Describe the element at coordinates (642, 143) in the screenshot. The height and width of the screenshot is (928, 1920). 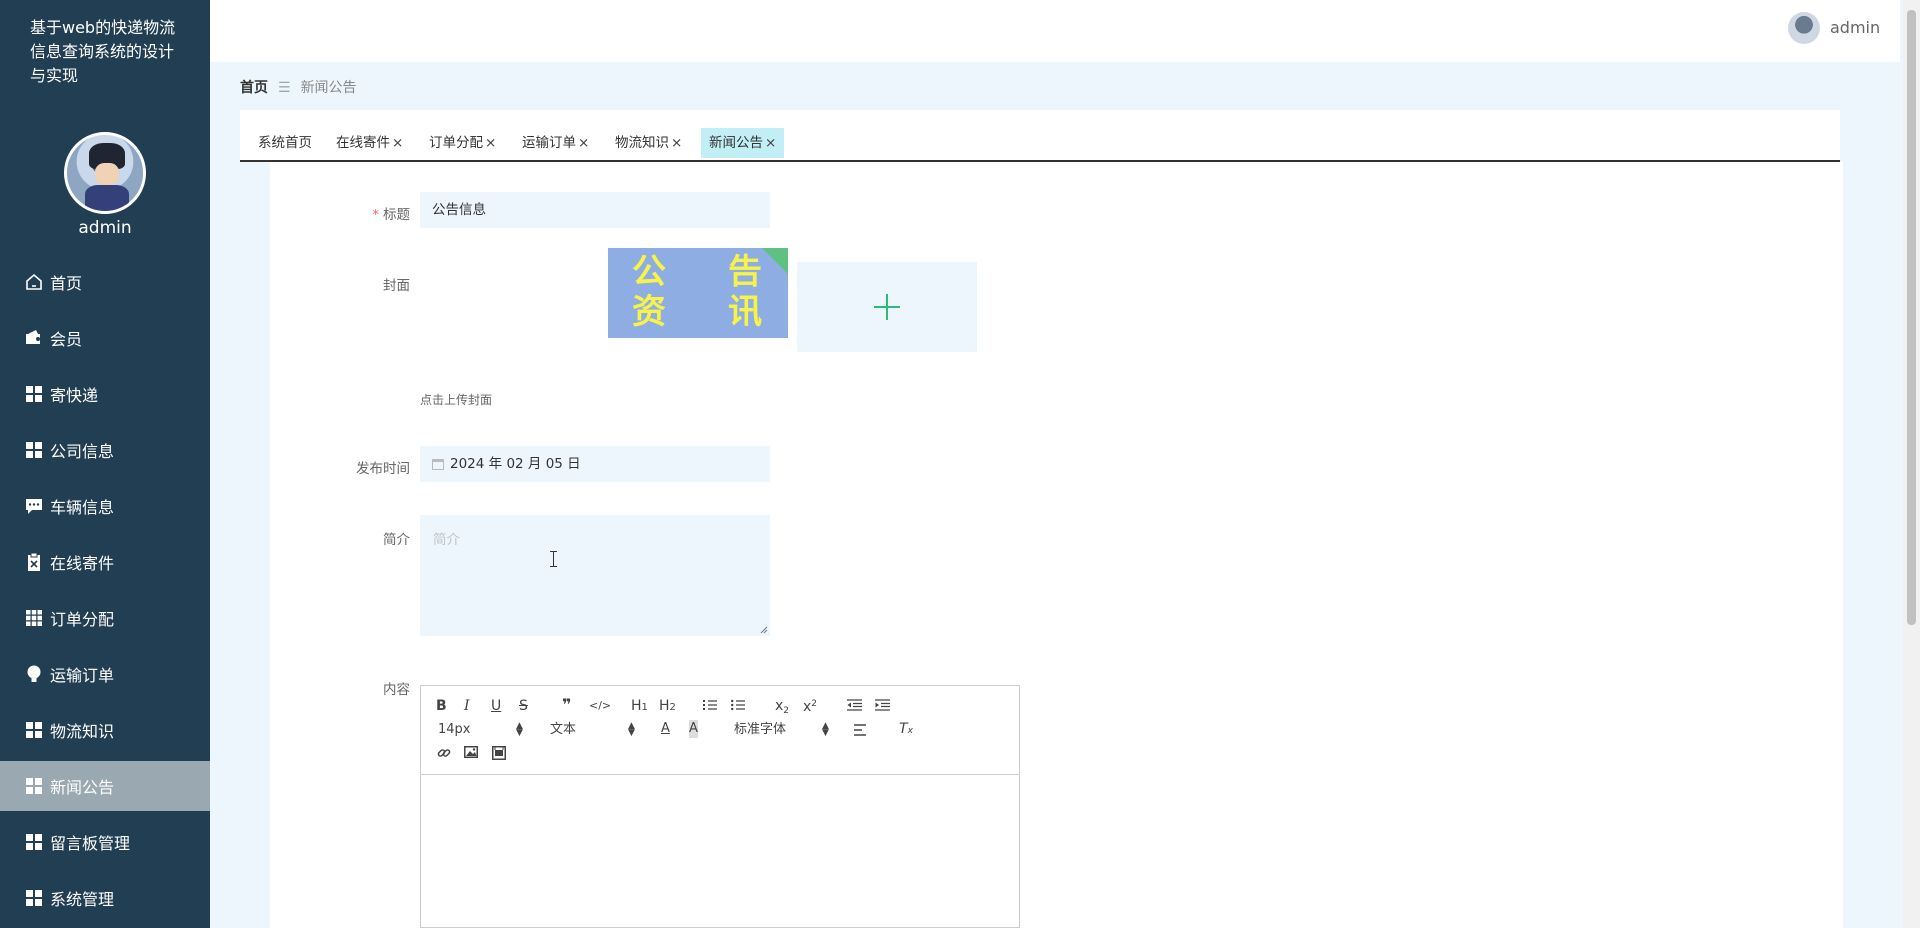
I see `tab-label: 物流知识` at that location.